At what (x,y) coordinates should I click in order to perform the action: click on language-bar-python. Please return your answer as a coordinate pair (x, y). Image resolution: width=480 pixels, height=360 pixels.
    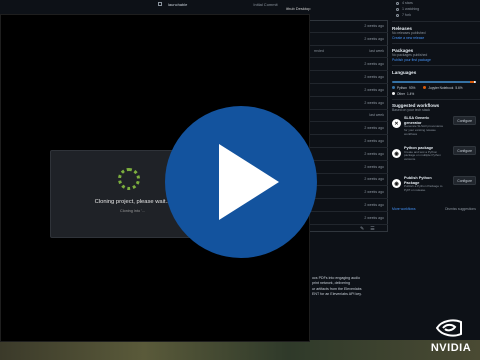
    Looking at the image, I should click on (431, 81).